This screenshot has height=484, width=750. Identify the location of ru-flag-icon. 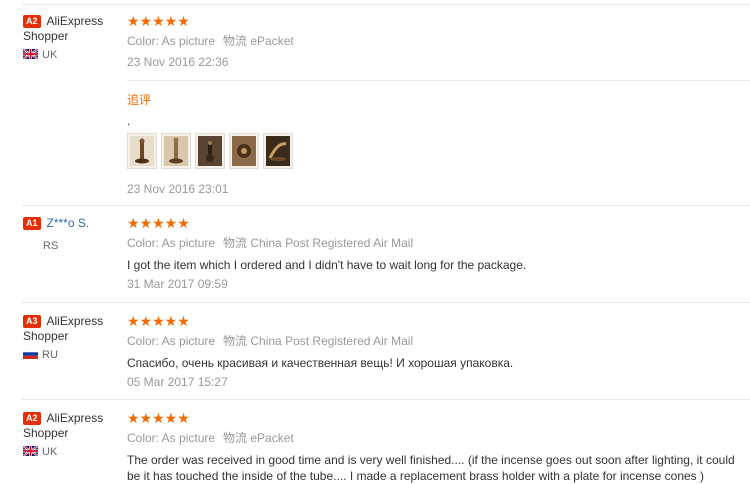
(30, 355).